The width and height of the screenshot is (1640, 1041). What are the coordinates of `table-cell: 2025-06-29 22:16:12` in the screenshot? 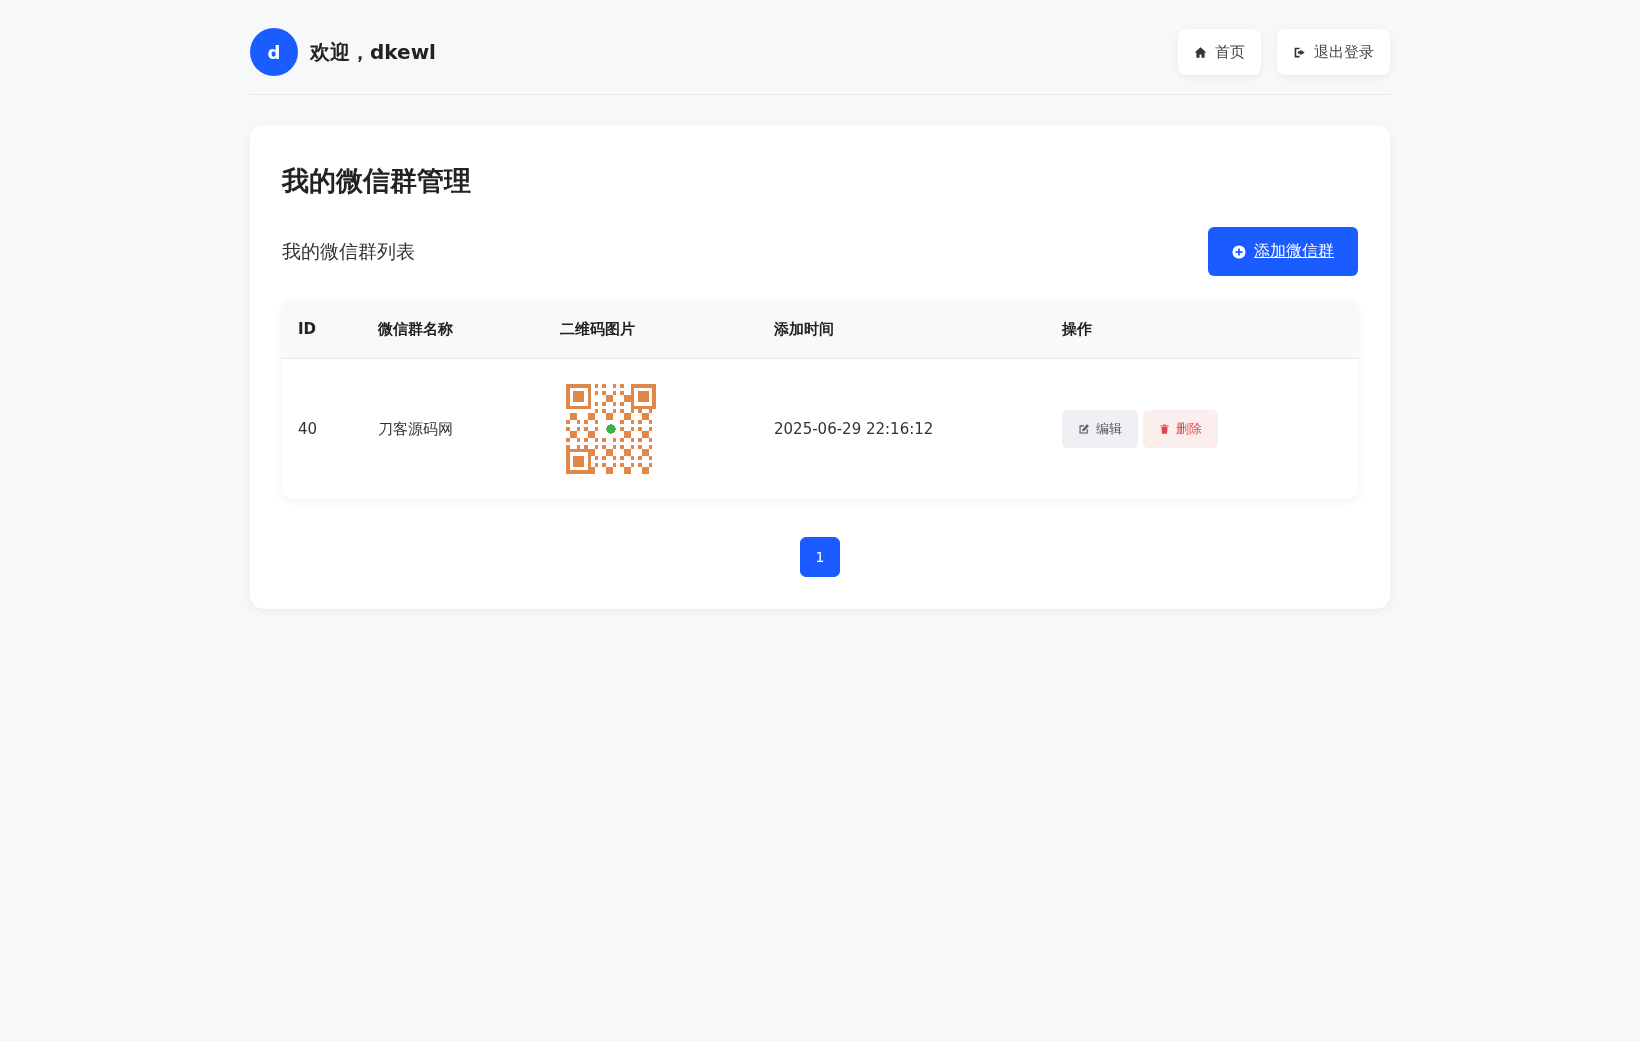 It's located at (854, 429).